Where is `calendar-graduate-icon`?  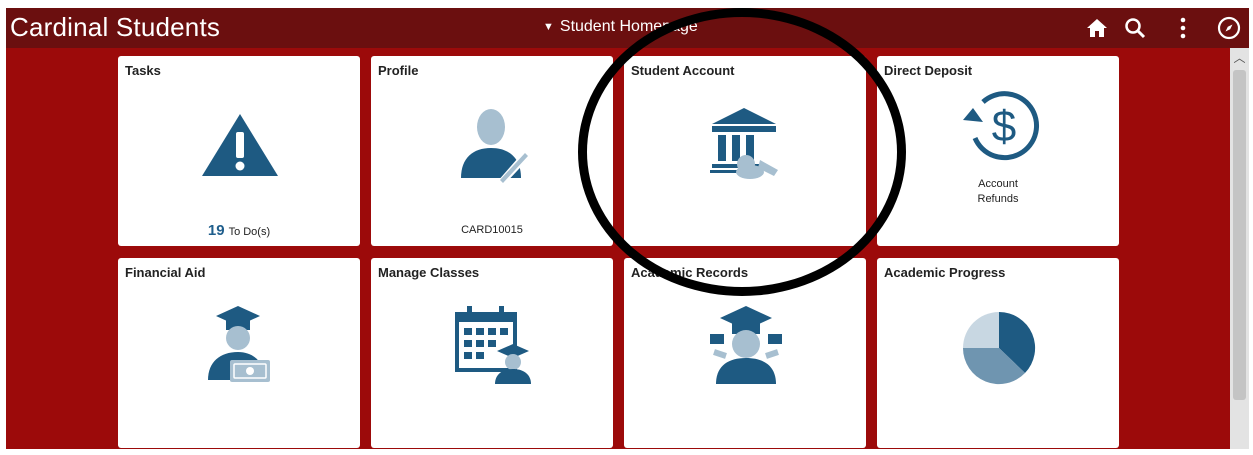
calendar-graduate-icon is located at coordinates (493, 345).